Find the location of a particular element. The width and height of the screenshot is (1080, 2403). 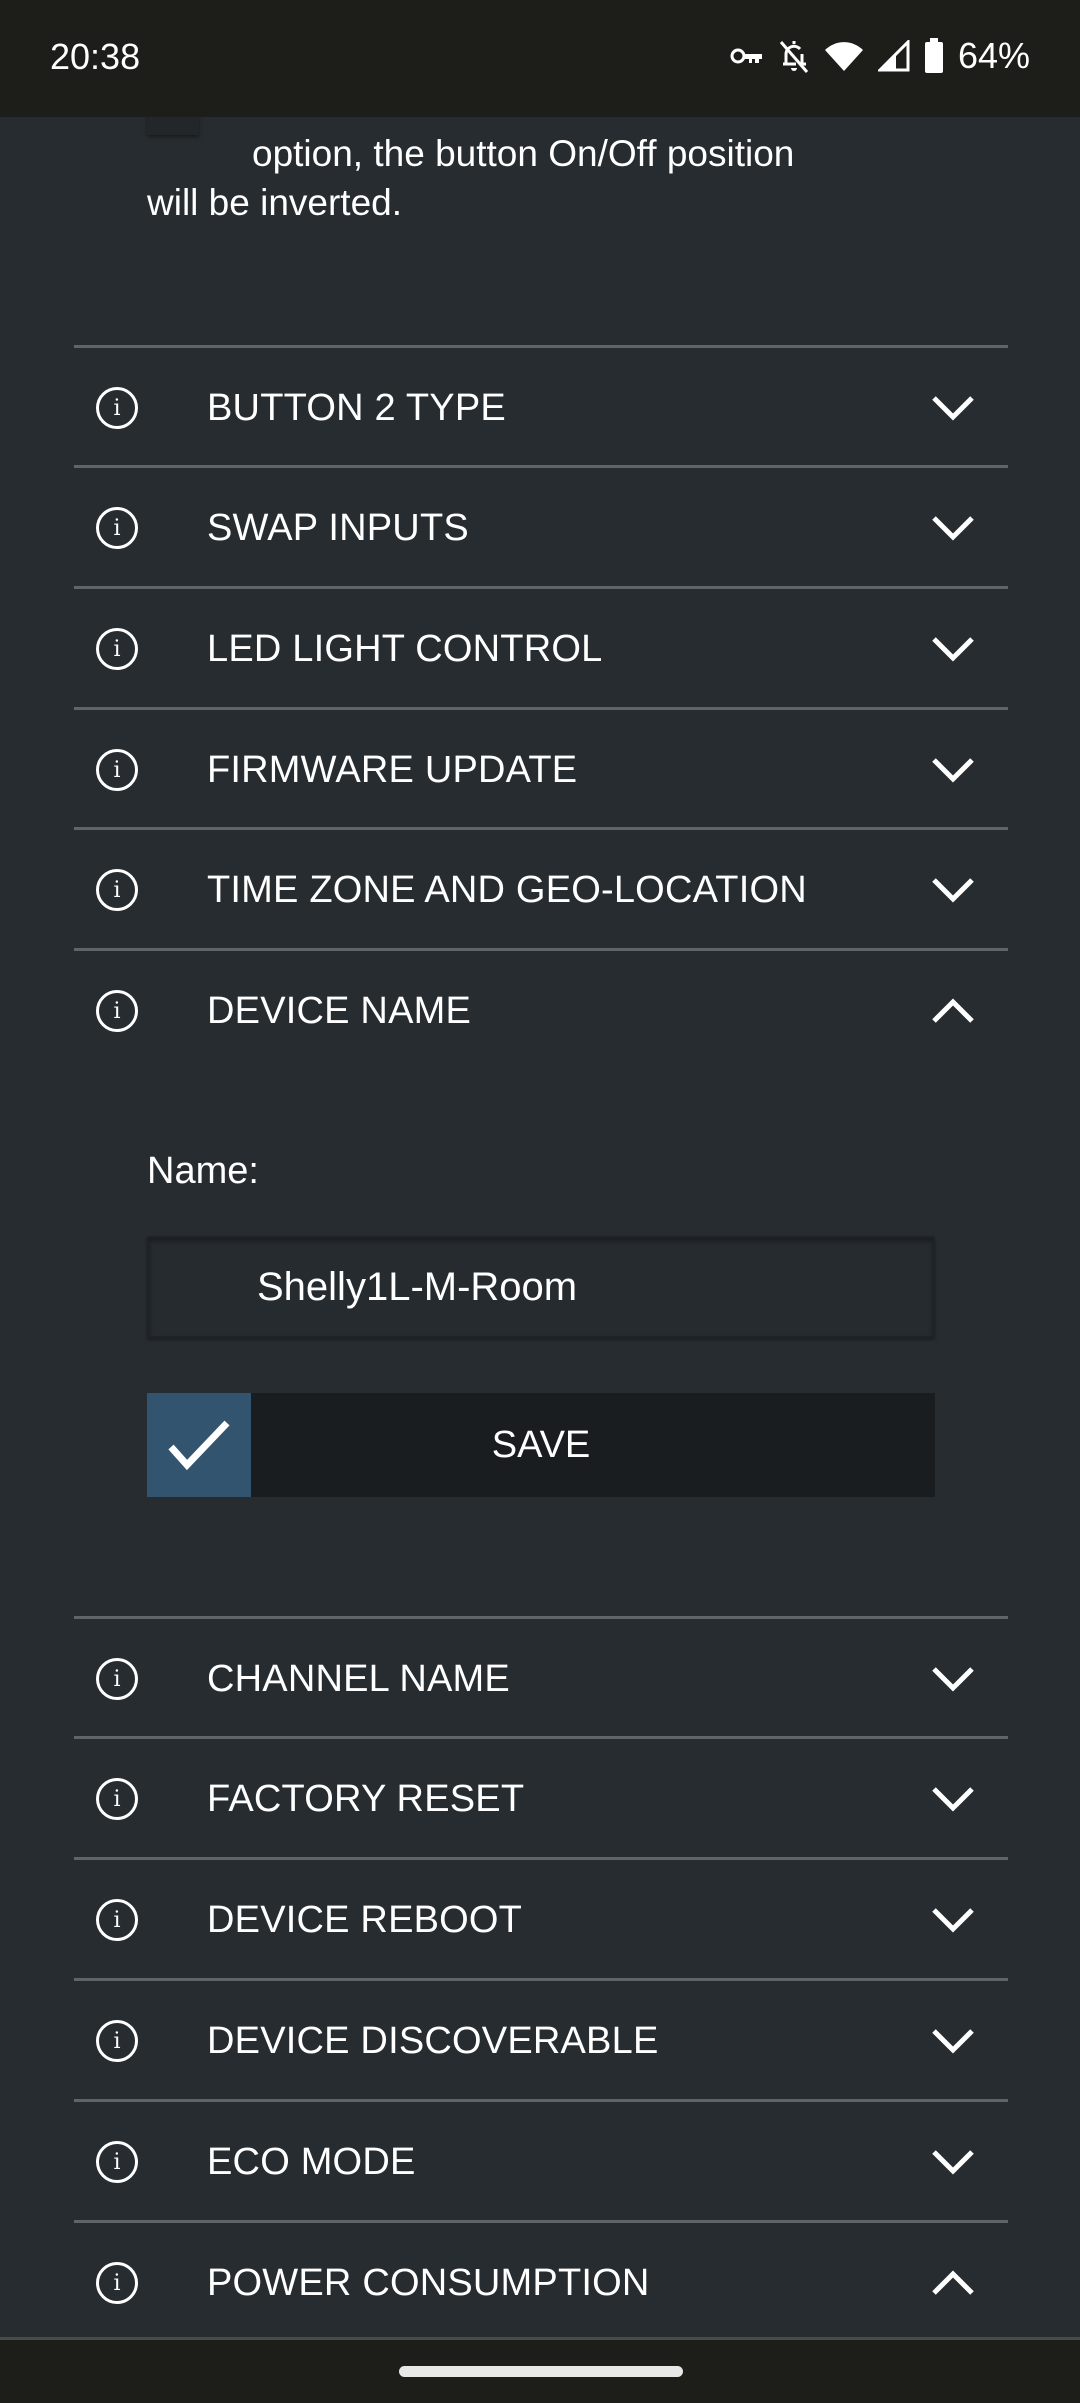

section-device-name: i DEVICE NAME is located at coordinates (541, 1009).